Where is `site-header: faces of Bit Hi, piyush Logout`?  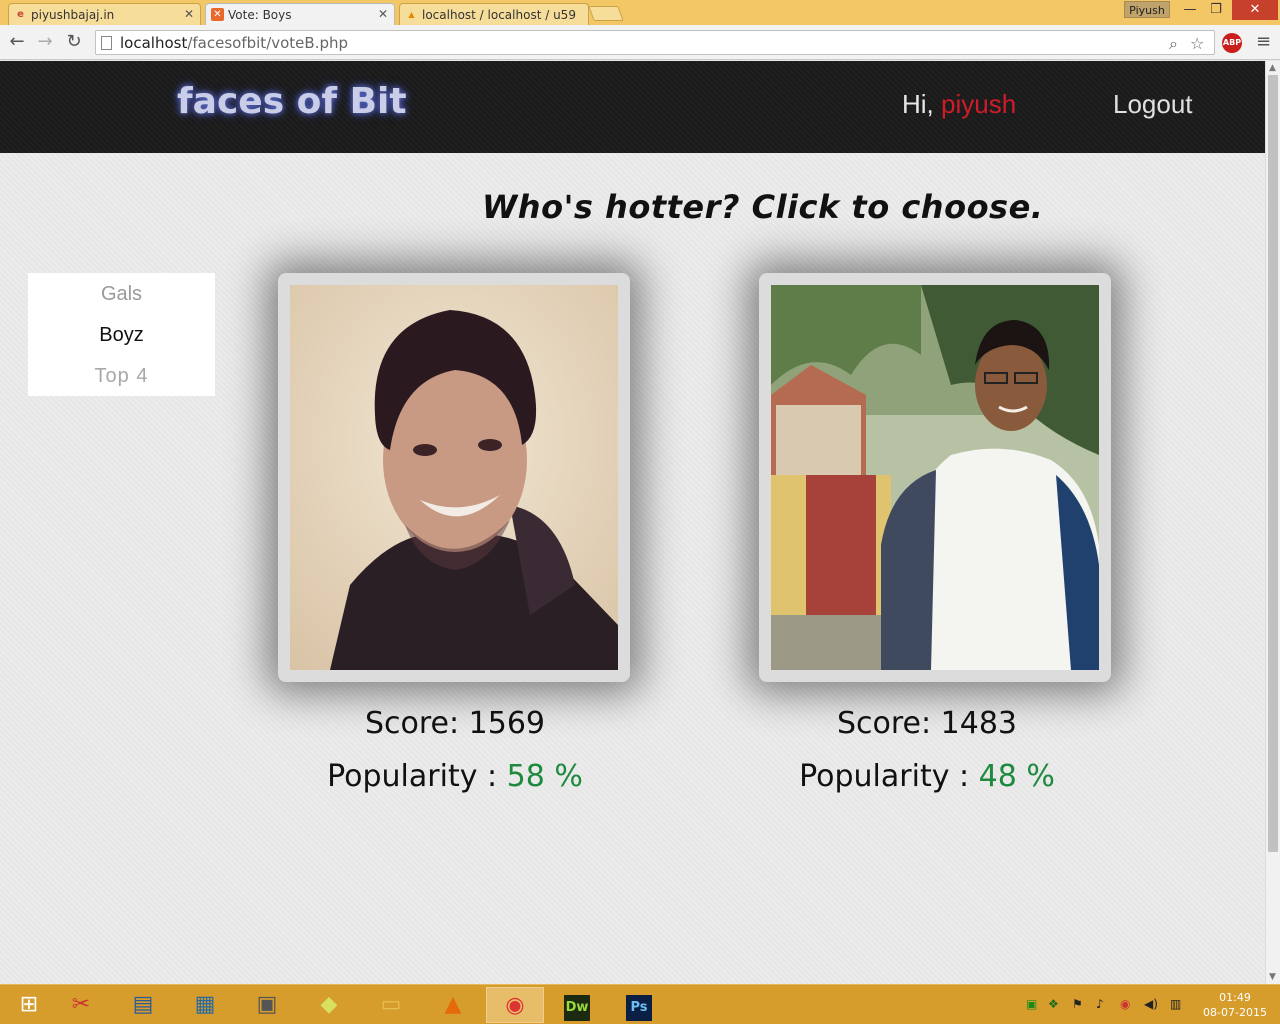
site-header: faces of Bit Hi, piyush Logout is located at coordinates (632, 107).